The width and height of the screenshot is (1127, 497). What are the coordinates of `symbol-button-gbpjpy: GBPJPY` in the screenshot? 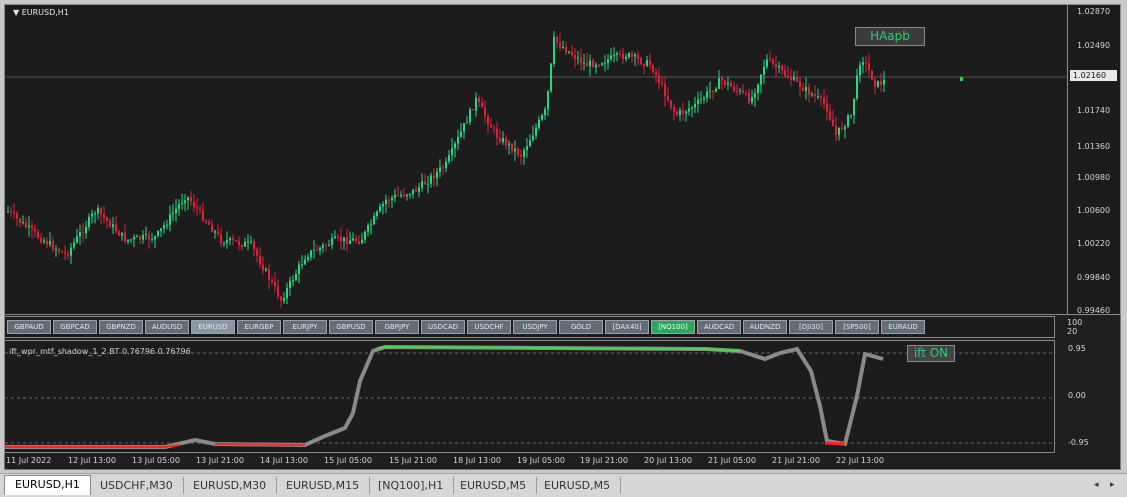 It's located at (397, 327).